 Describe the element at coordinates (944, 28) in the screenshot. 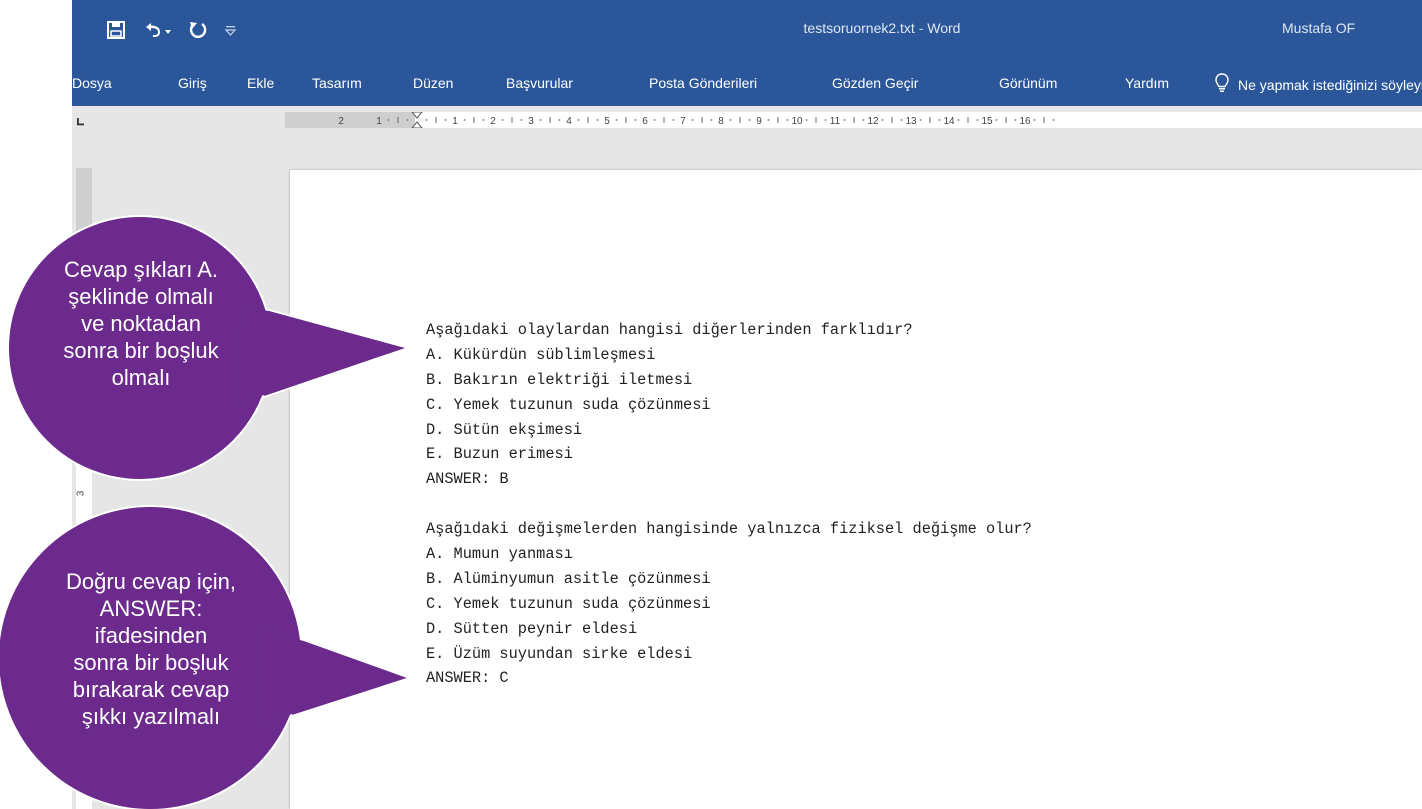

I see `app-name: Word` at that location.